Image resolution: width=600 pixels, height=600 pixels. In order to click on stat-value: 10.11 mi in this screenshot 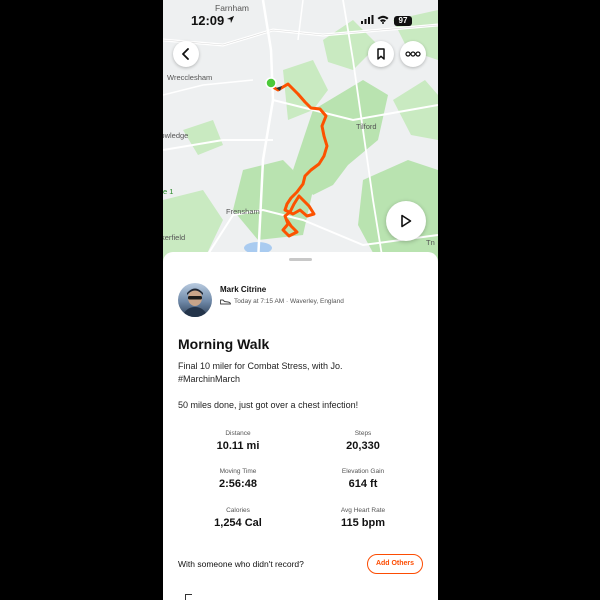, I will do `click(238, 446)`.